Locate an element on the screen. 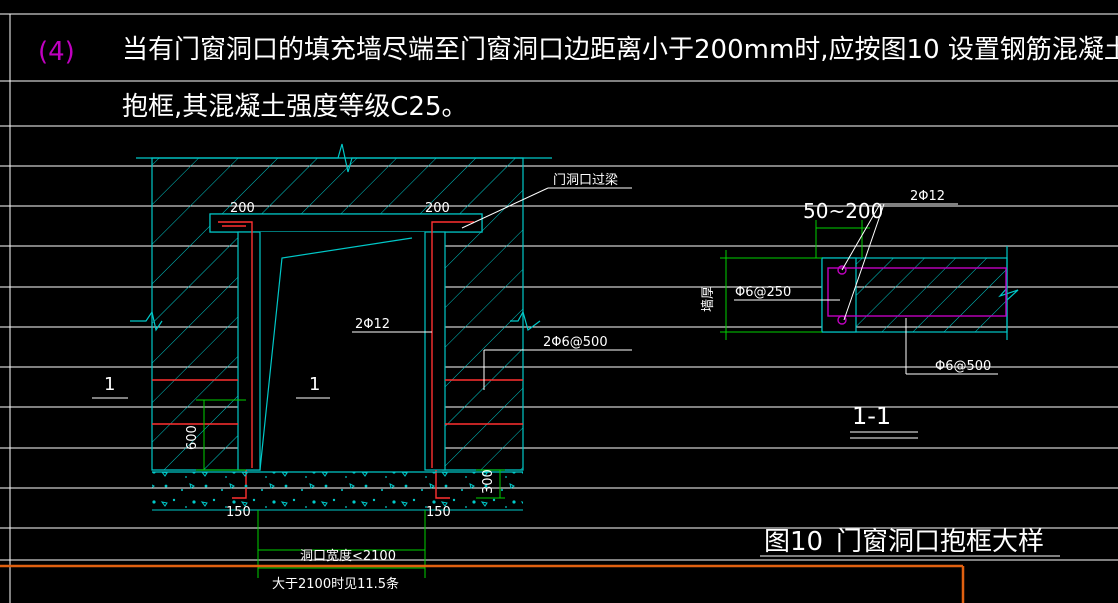  section-1-1: 50~200 2Φ12 Φ6@250 Φ6@500 墙厚 1-1 is located at coordinates (860, 314).